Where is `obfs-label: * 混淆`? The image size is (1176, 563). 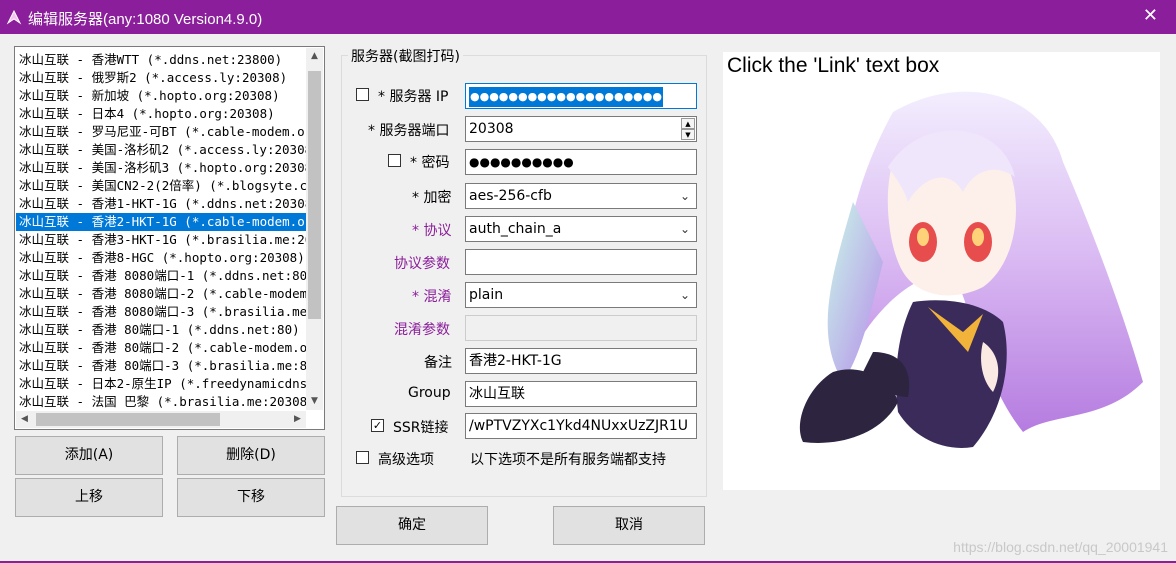 obfs-label: * 混淆 is located at coordinates (432, 297).